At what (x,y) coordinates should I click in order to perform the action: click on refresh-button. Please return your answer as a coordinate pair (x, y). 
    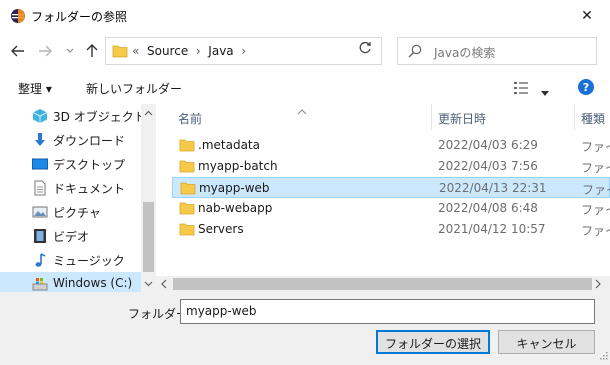
    Looking at the image, I should click on (368, 51).